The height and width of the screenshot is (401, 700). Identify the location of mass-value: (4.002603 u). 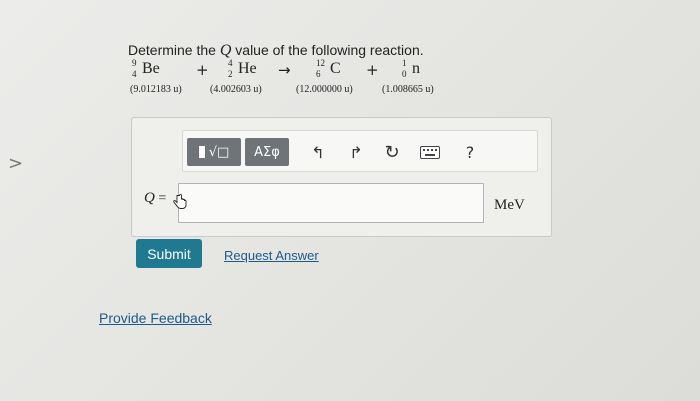
(236, 89).